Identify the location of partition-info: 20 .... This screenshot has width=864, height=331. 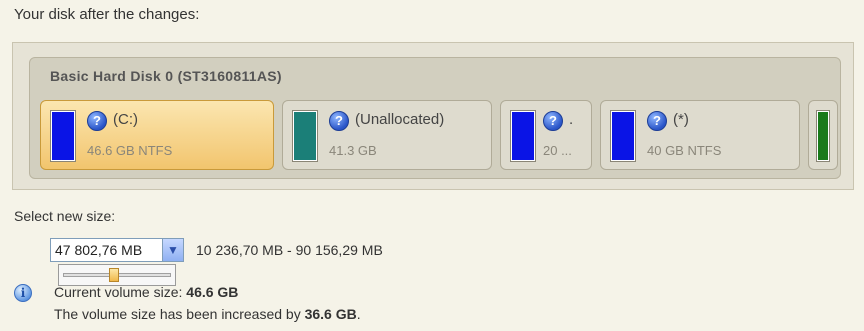
(557, 150).